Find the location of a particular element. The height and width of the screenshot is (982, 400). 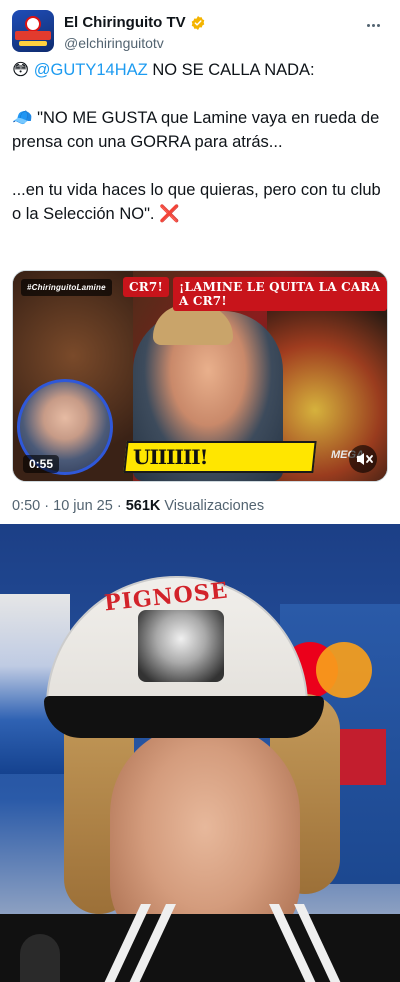

tweet-line1-text: NO SE CALLA NADA: is located at coordinates (231, 70).